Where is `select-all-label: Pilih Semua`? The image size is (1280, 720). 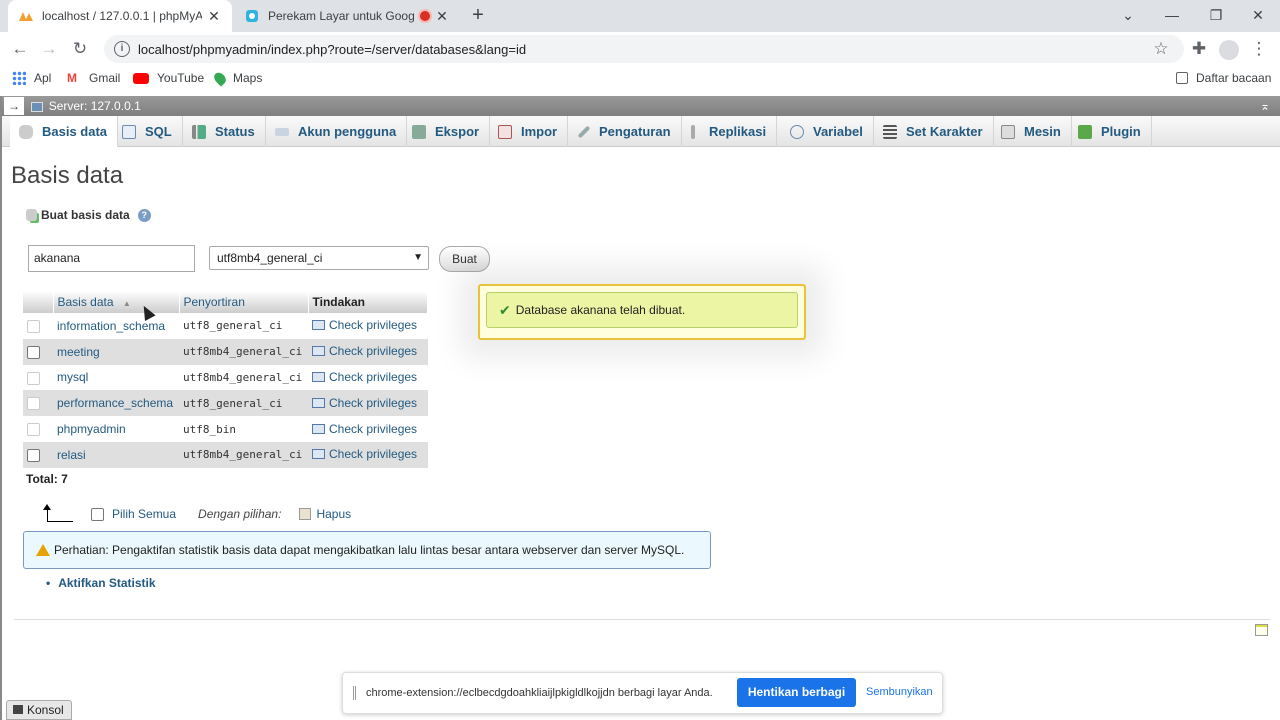 select-all-label: Pilih Semua is located at coordinates (144, 514).